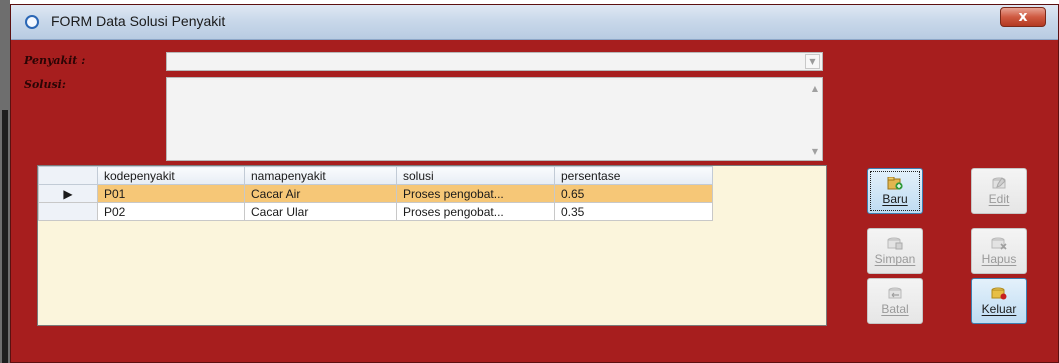 The width and height of the screenshot is (1059, 363). I want to click on title-bar: FORM Data Solusi Penyakit x, so click(534, 22).